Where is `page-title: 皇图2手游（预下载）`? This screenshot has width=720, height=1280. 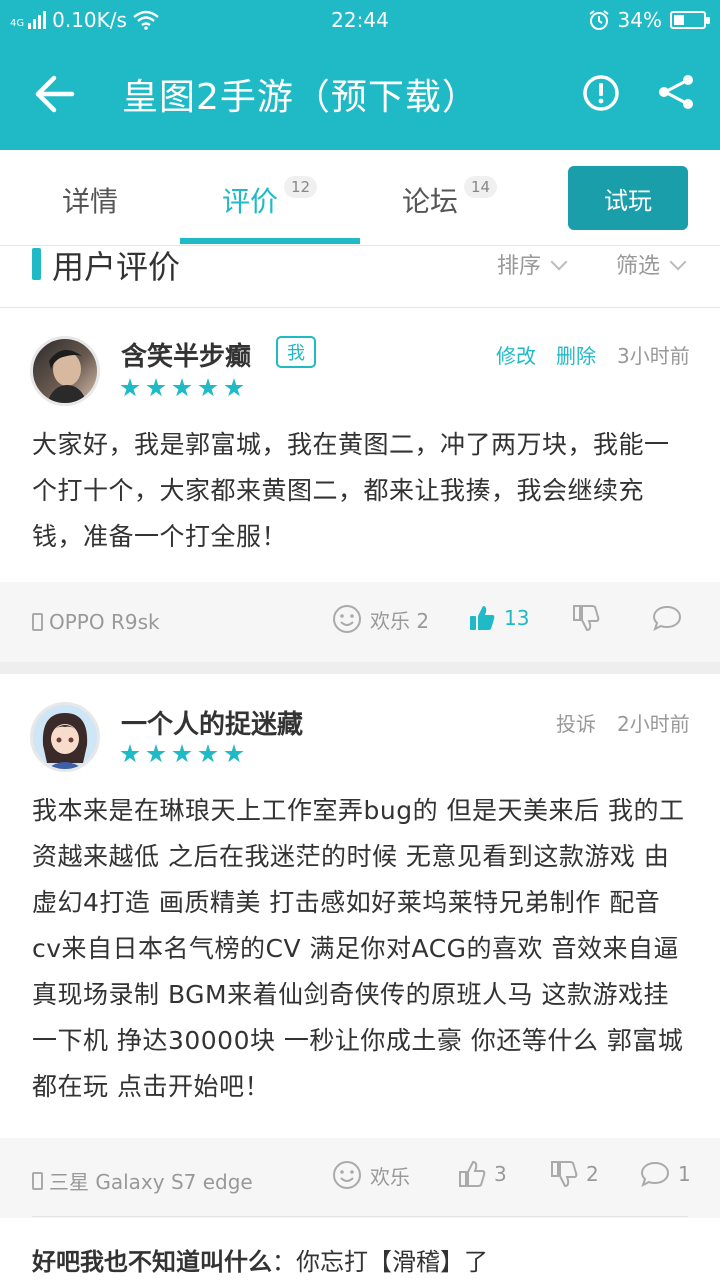 page-title: 皇图2手游（预下载） is located at coordinates (300, 97).